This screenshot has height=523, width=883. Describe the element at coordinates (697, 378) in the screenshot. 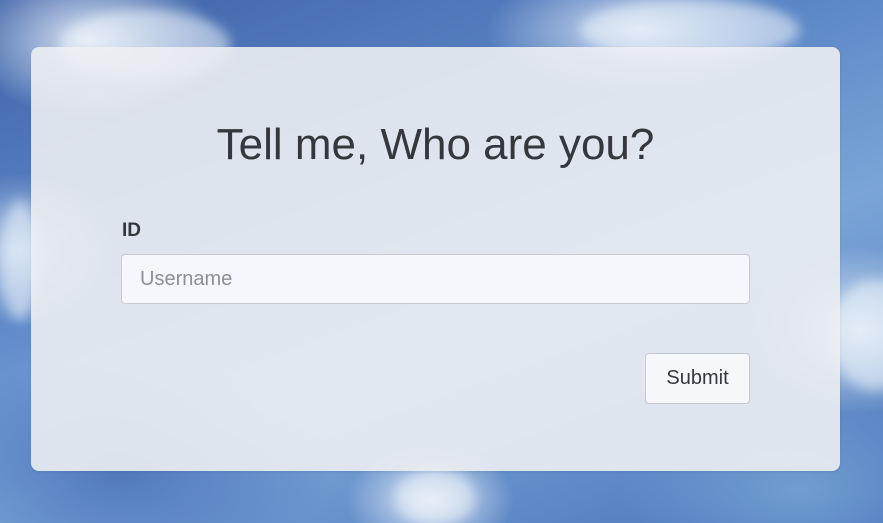

I see `submit-button: Submit` at that location.